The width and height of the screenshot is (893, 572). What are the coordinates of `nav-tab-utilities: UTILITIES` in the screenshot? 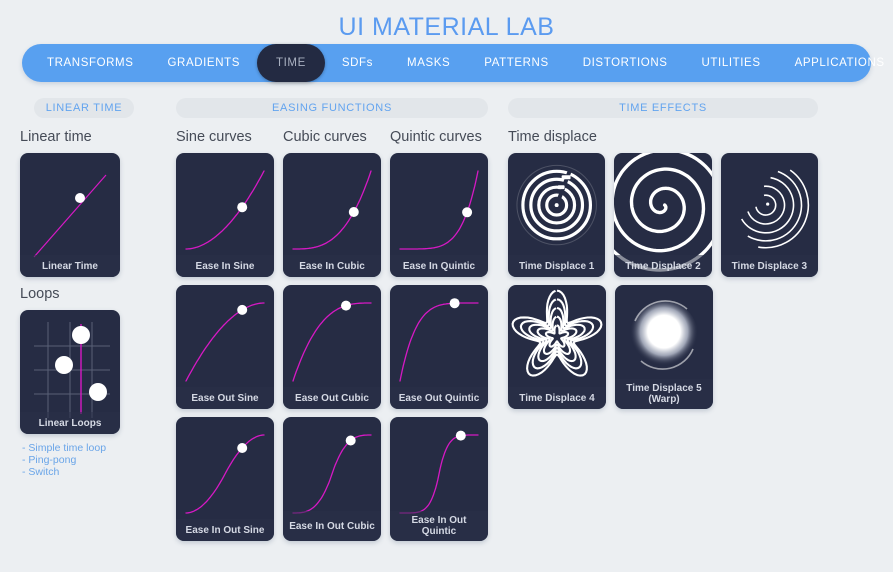 It's located at (731, 63).